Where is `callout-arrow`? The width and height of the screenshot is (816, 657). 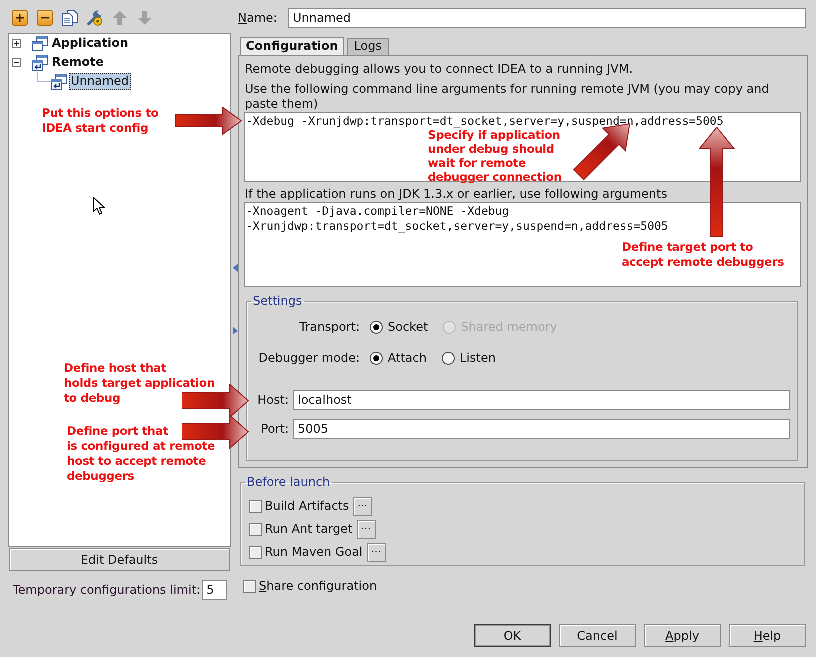
callout-arrow is located at coordinates (208, 121).